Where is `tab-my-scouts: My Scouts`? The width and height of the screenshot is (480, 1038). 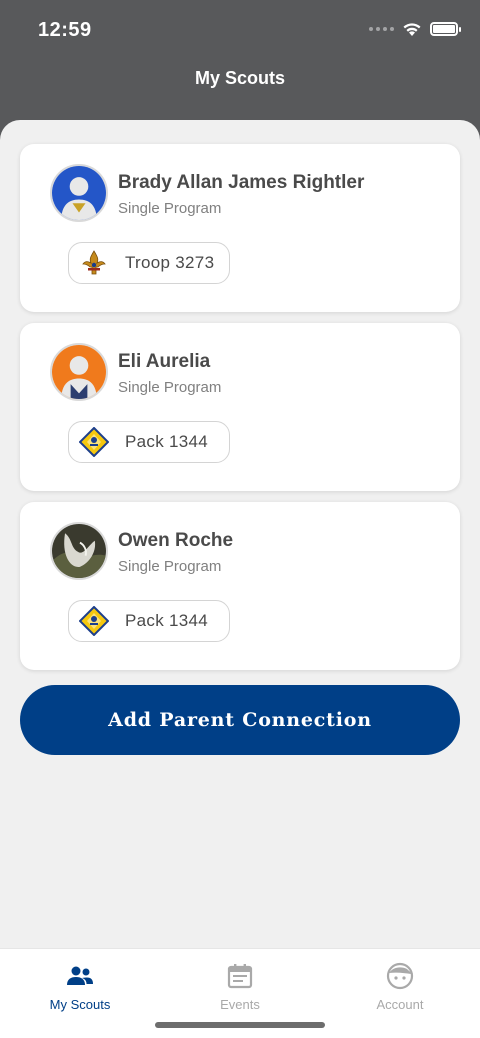
tab-my-scouts: My Scouts is located at coordinates (80, 986).